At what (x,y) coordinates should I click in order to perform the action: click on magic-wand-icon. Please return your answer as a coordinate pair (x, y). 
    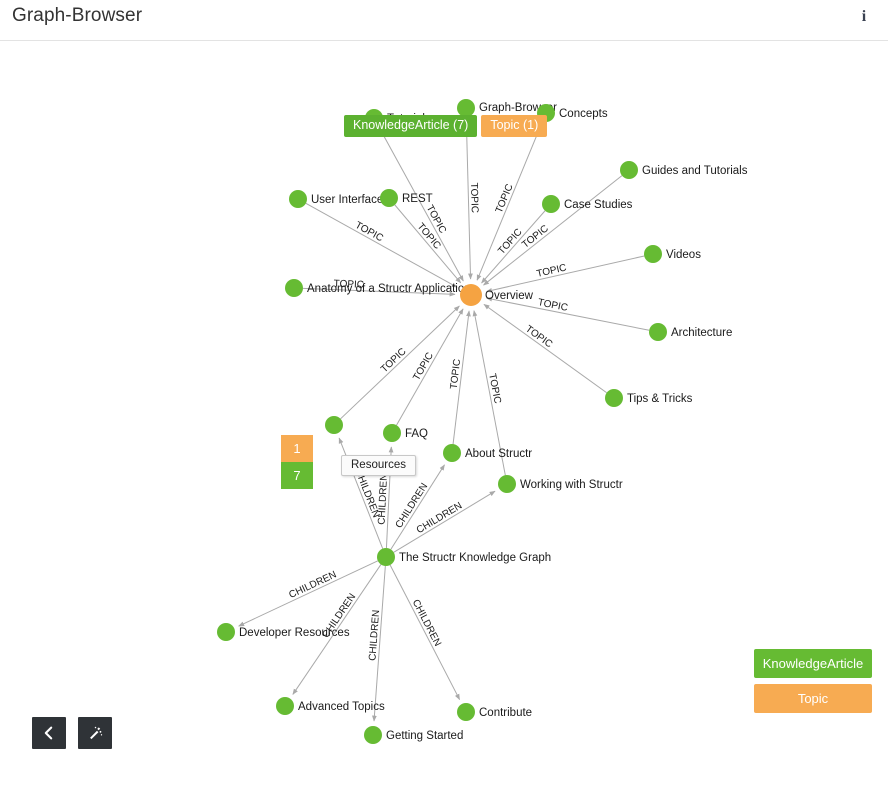
    Looking at the image, I should click on (95, 732).